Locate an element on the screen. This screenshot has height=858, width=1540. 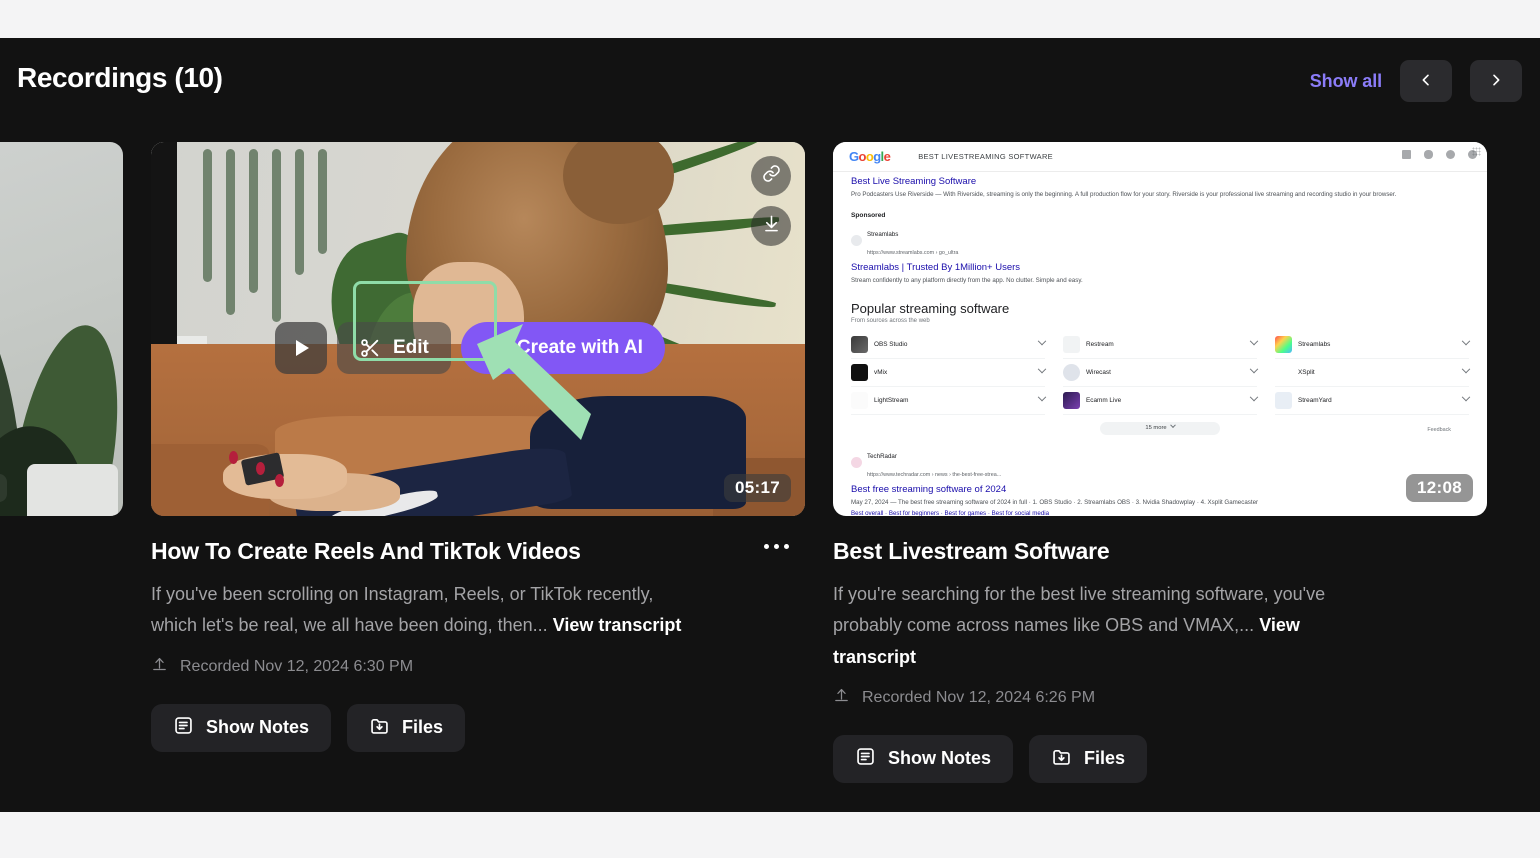
duration-badge: 04:11 is located at coordinates (4, 488).